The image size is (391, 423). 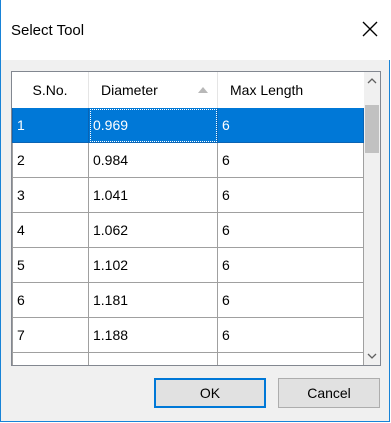 What do you see at coordinates (50, 160) in the screenshot?
I see `cell-sno: 2` at bounding box center [50, 160].